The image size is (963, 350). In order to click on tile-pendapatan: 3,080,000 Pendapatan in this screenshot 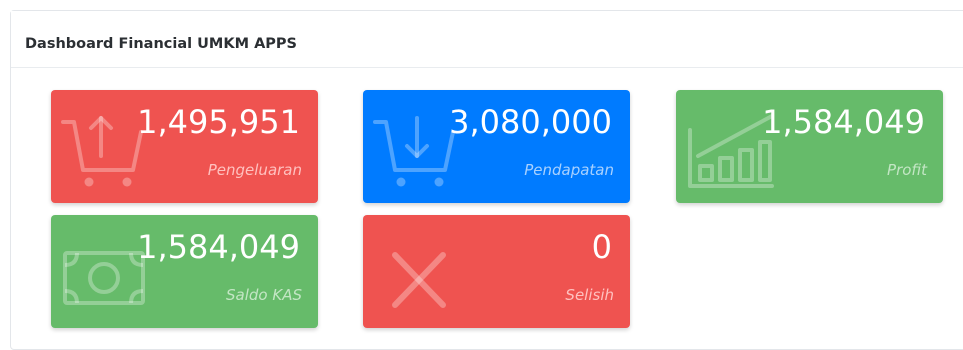, I will do `click(496, 146)`.